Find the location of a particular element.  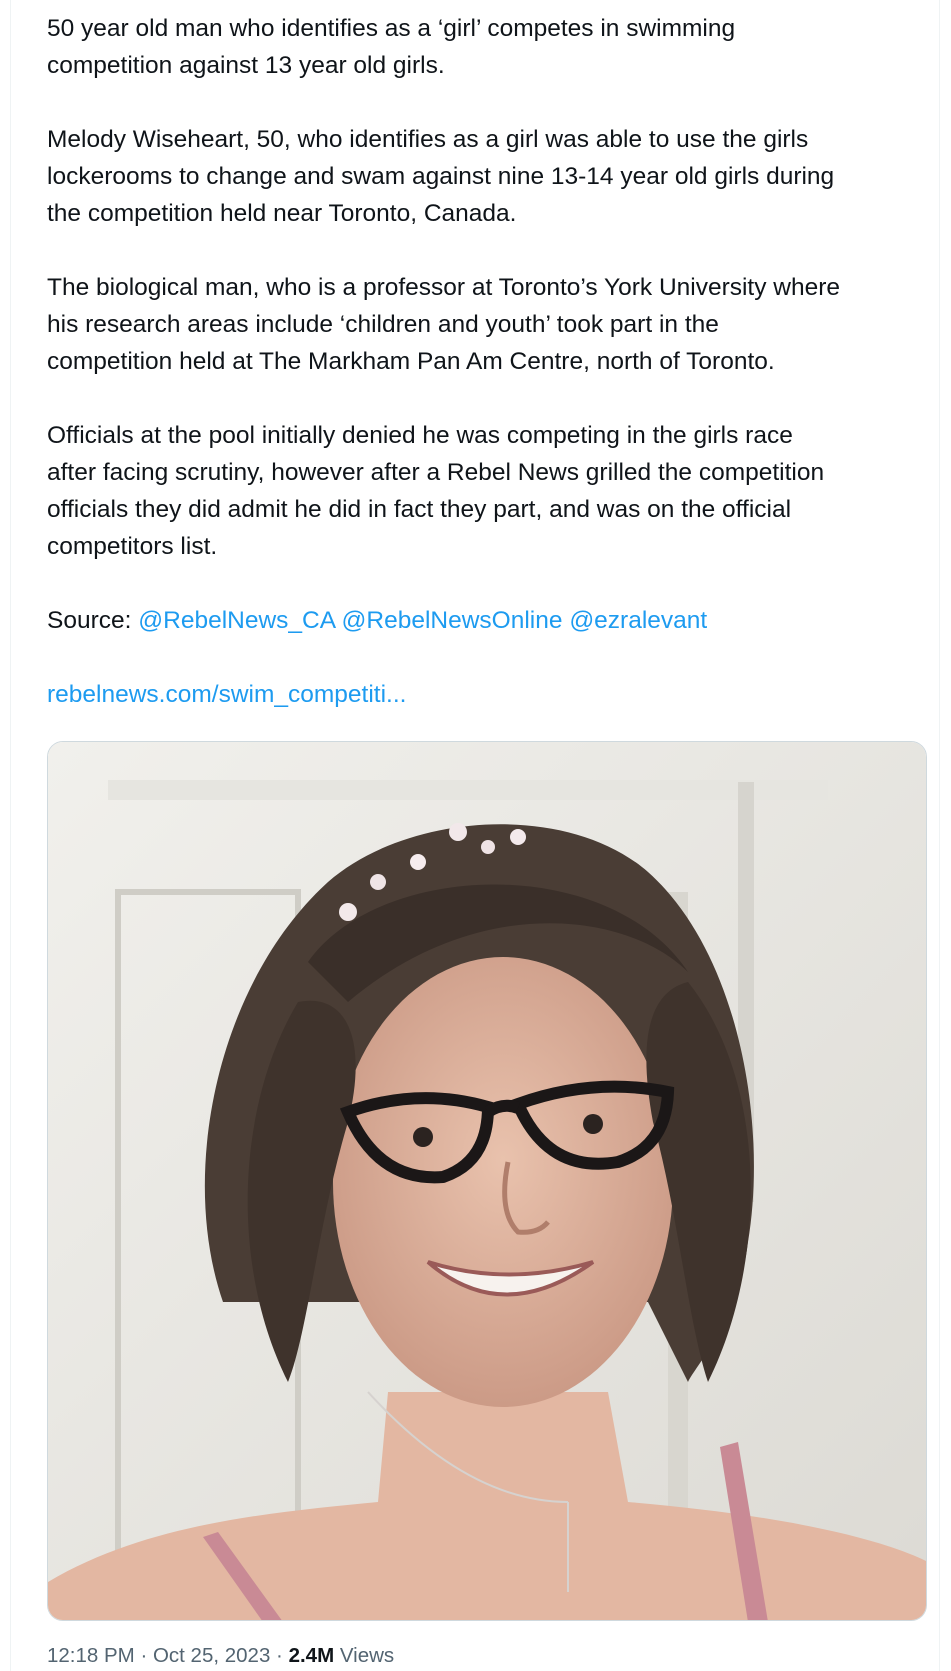

tweet-meta: 12:18 PM · Oct 25, 2023 · 2.4M Views is located at coordinates (220, 1656).